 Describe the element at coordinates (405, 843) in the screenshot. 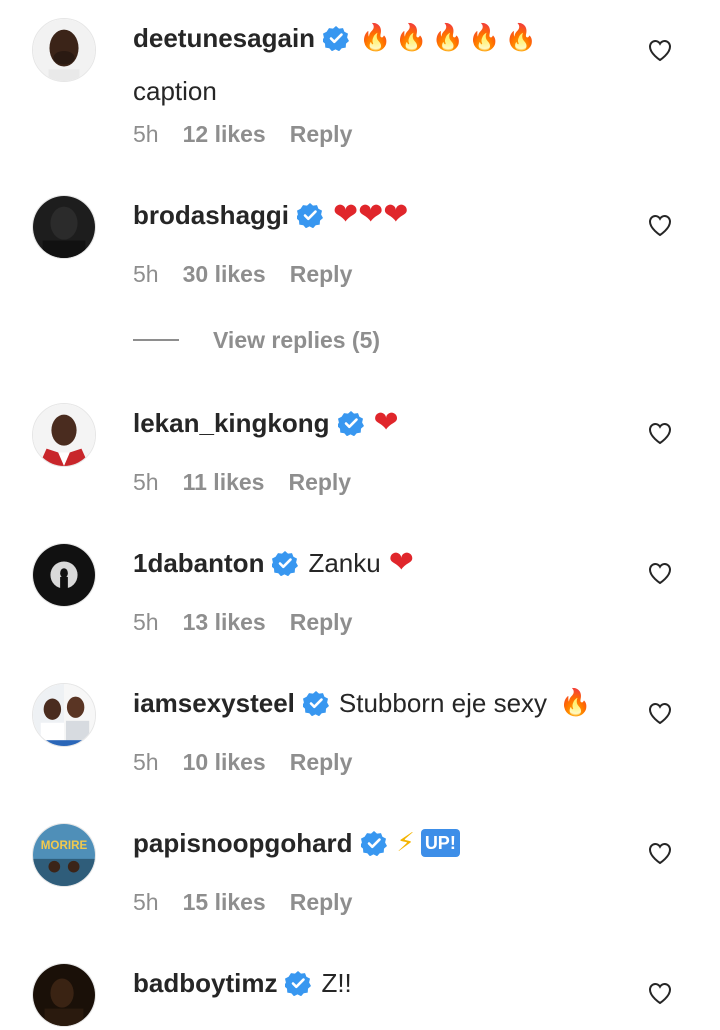

I see `lightning-emoji: ⚡` at that location.